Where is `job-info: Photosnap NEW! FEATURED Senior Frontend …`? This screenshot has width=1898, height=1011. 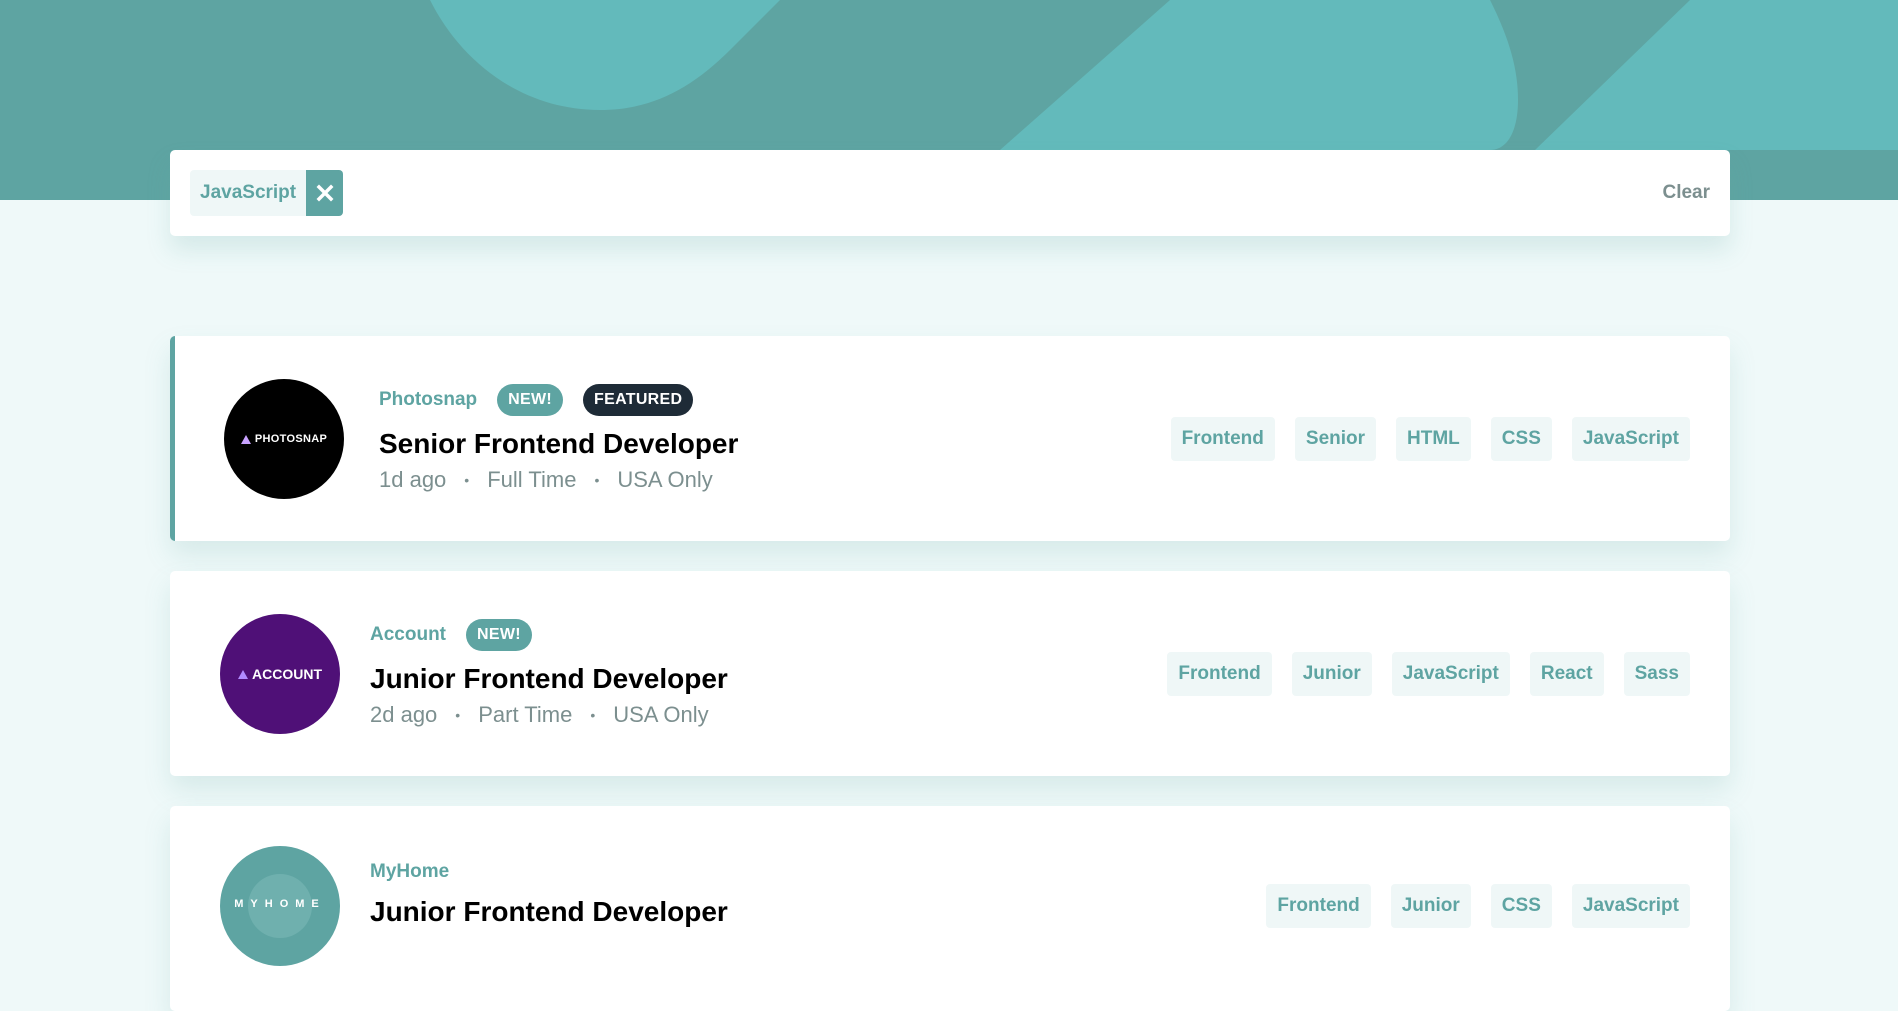 job-info: Photosnap NEW! FEATURED Senior Frontend … is located at coordinates (558, 439).